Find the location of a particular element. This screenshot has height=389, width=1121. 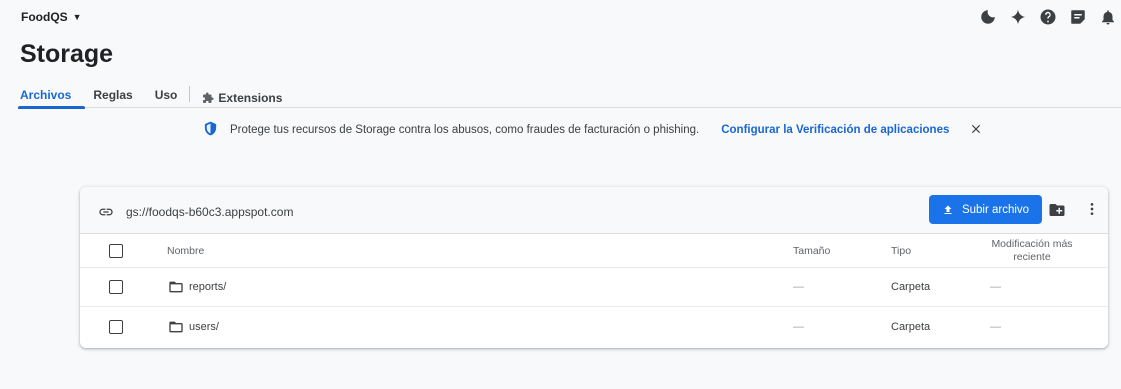

bucket-path: gs://foodqs-b60c3.appspot.com is located at coordinates (210, 212).